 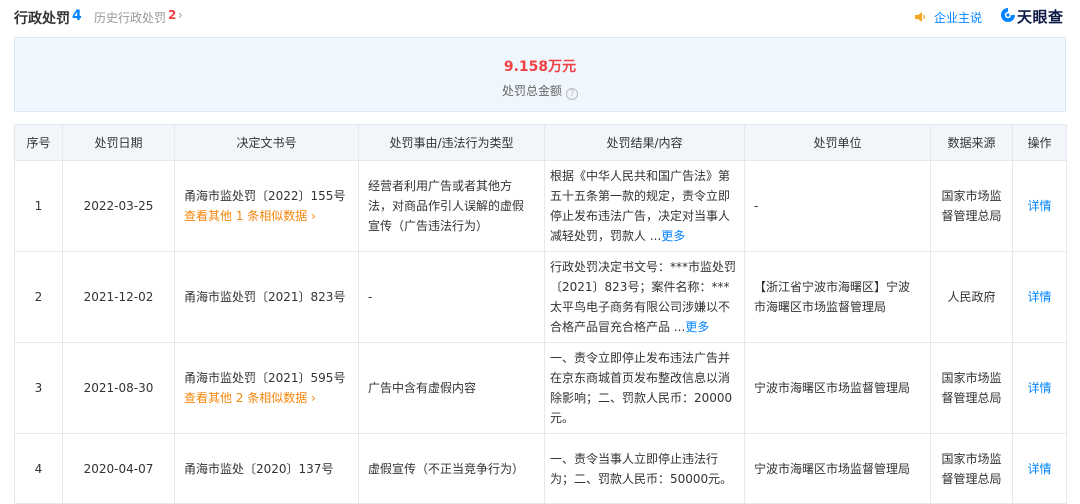 What do you see at coordinates (540, 17) in the screenshot?
I see `top-bar: 行政处罚 4 历史行政处罚 2 › 企业主说 天眼查` at bounding box center [540, 17].